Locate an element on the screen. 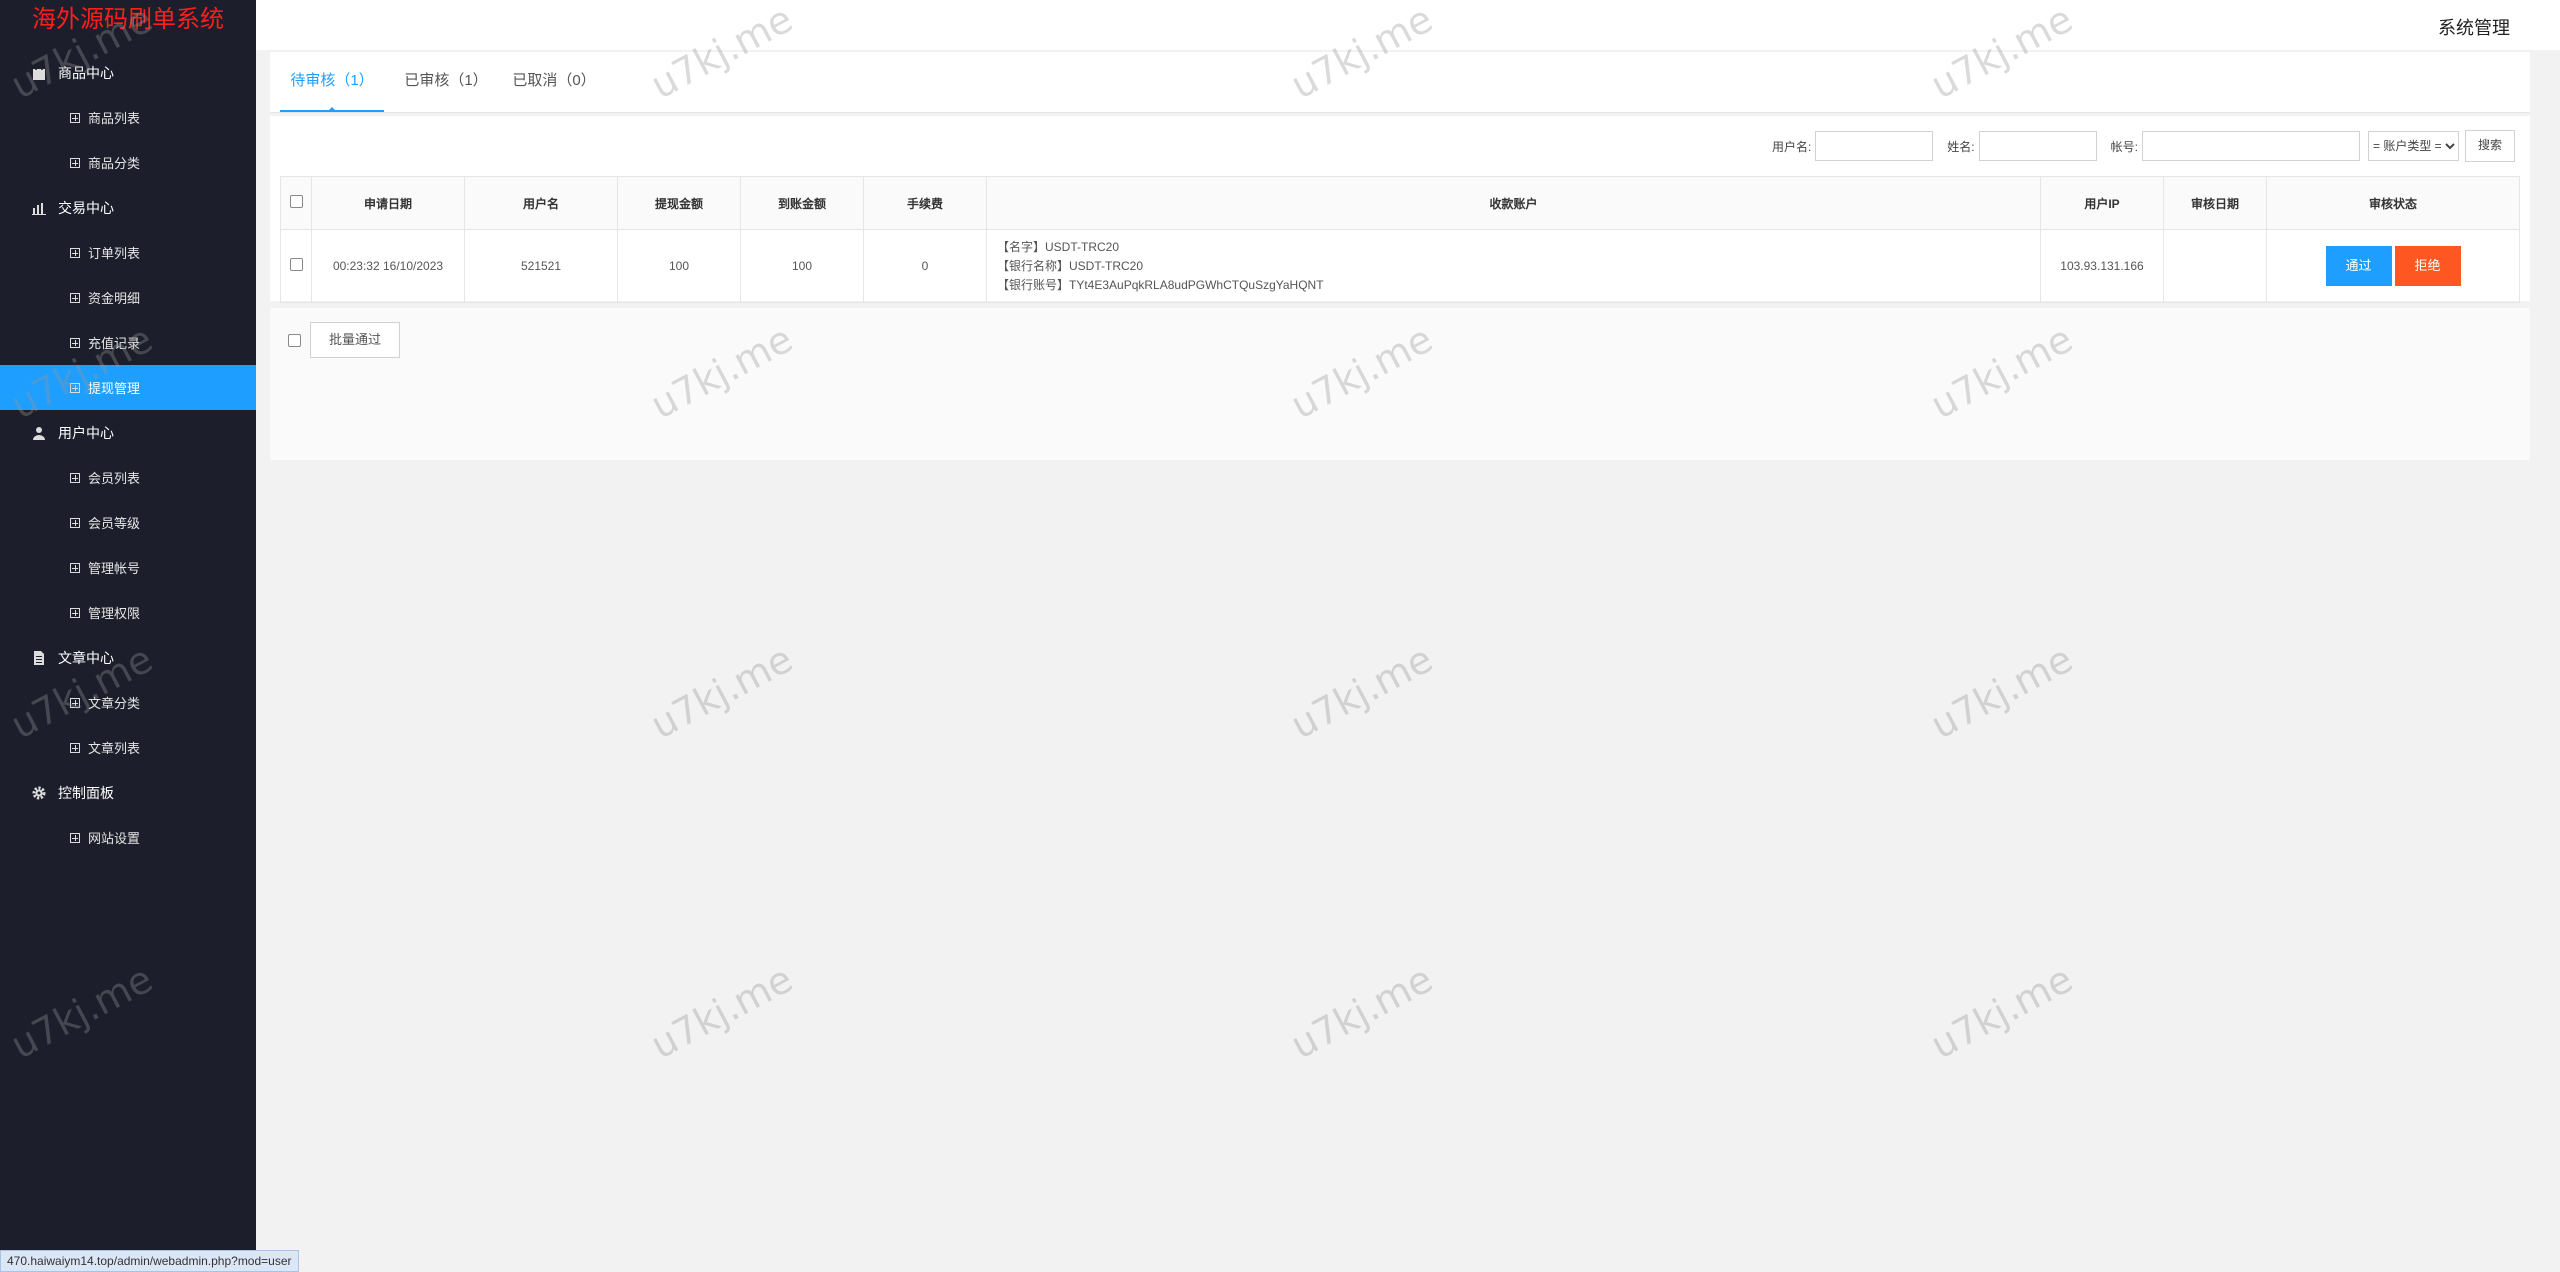 The image size is (2560, 1272). account-type-select: = 账户类型 = is located at coordinates (2413, 146).